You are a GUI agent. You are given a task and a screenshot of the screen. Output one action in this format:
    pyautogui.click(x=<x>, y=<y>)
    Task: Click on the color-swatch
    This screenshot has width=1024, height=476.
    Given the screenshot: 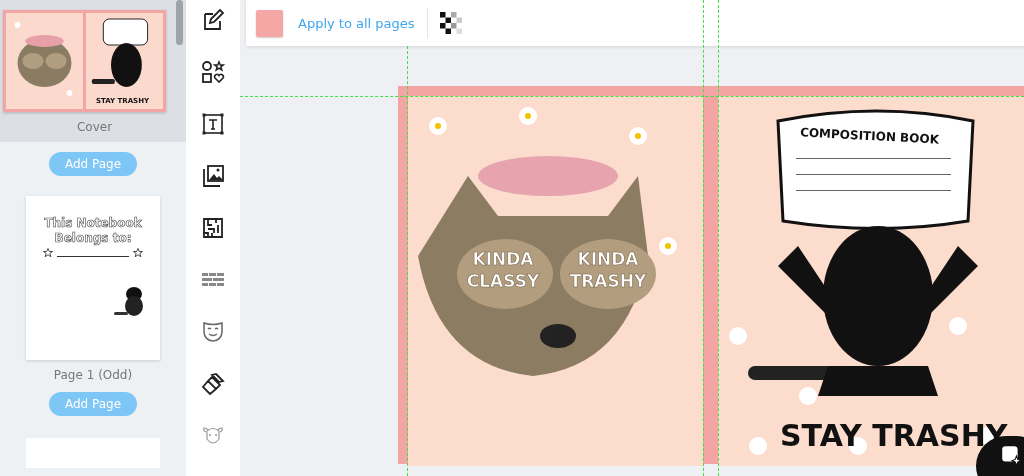 What is the action you would take?
    pyautogui.click(x=269, y=23)
    